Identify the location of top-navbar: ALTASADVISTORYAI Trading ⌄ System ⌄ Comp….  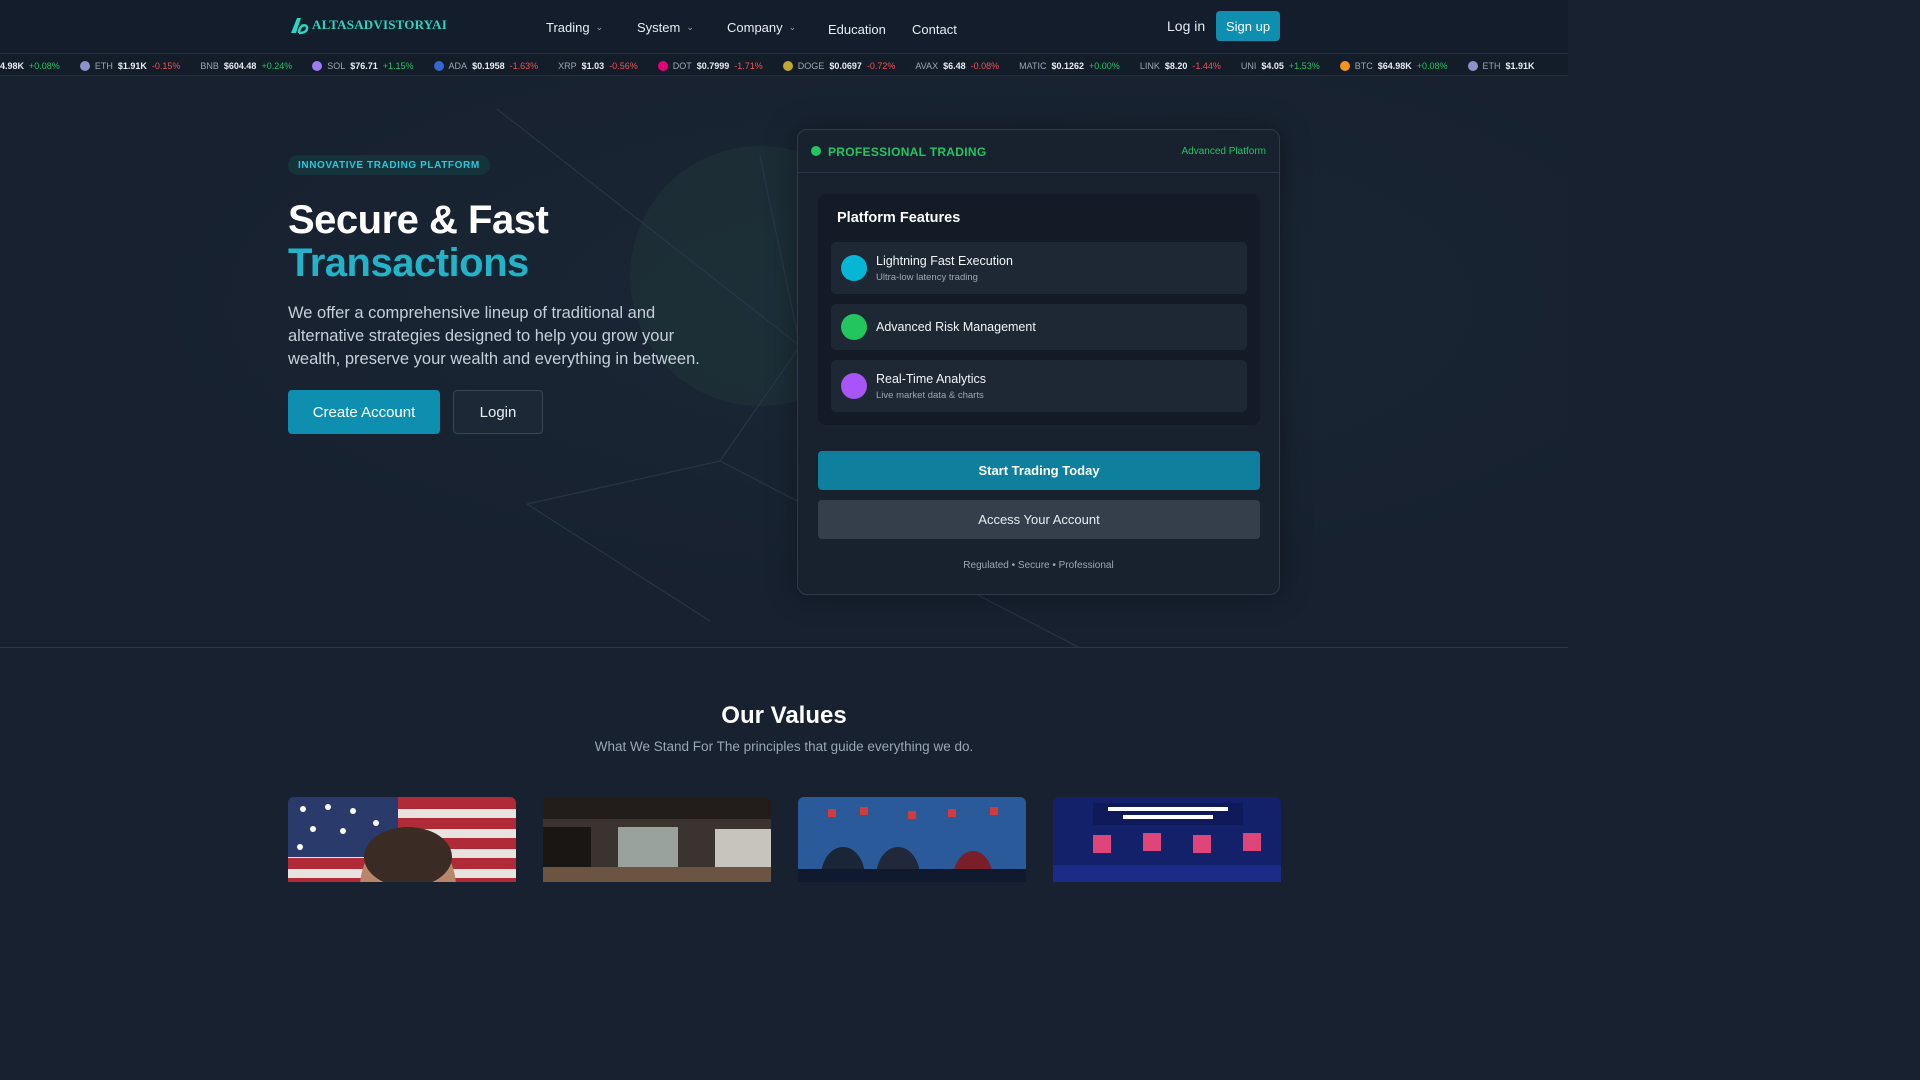
(784, 26).